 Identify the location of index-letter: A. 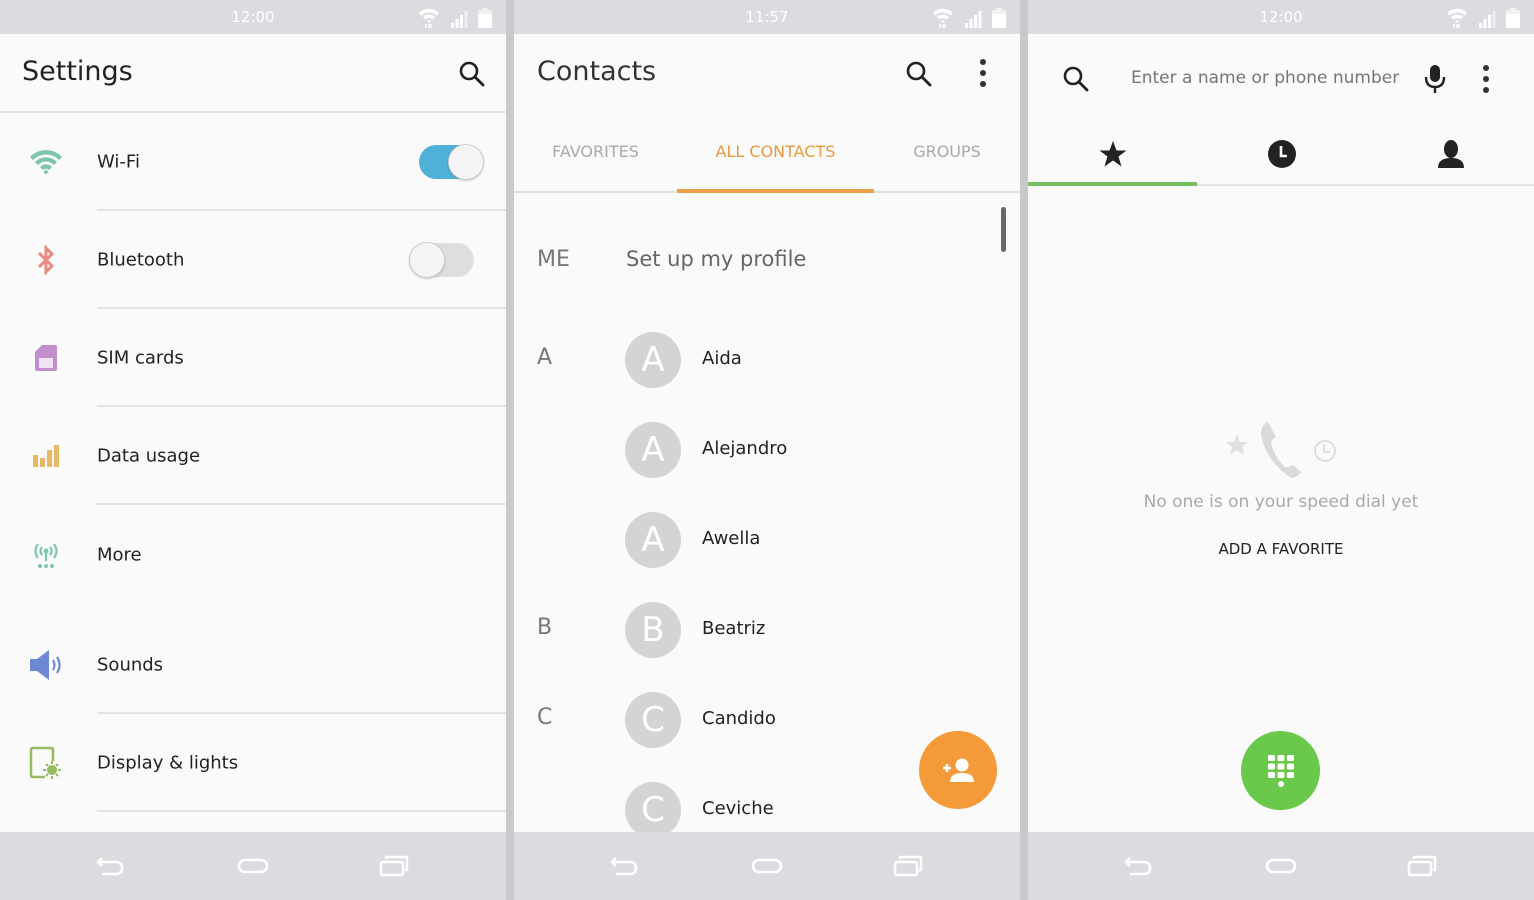
(545, 357).